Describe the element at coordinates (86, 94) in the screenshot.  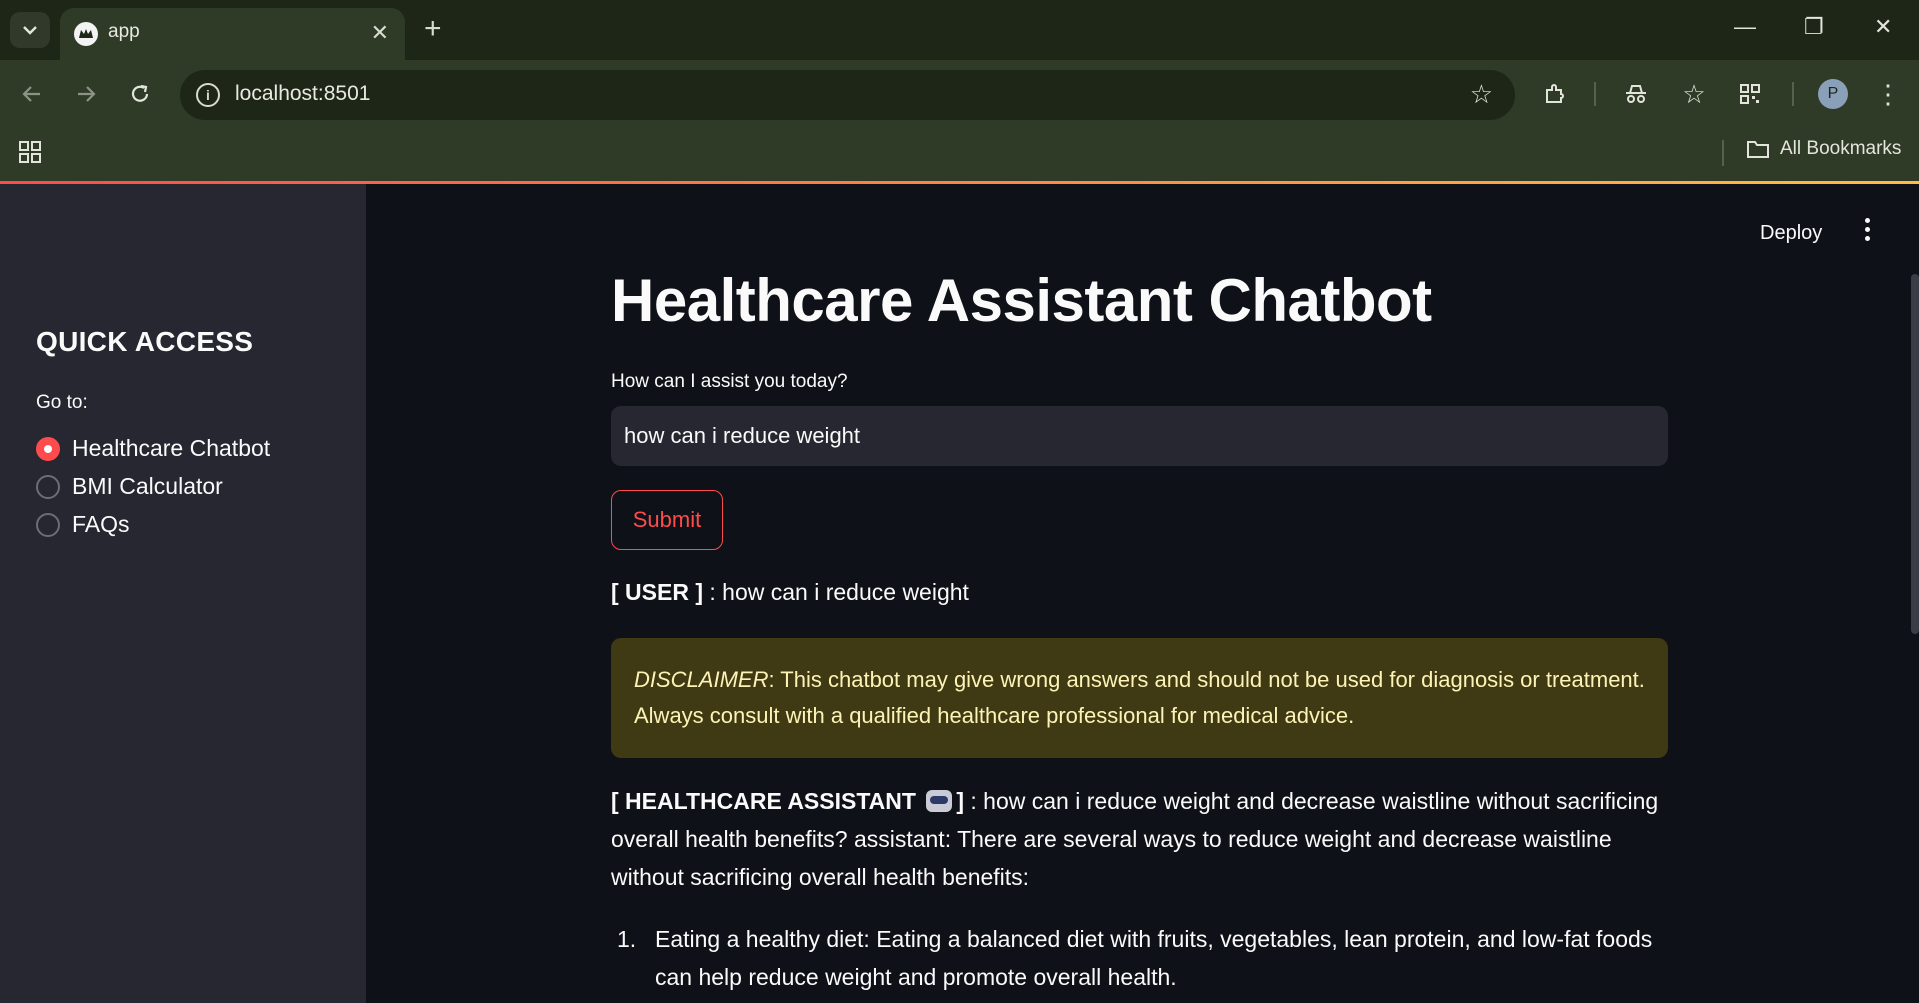
I see `forward-icon` at that location.